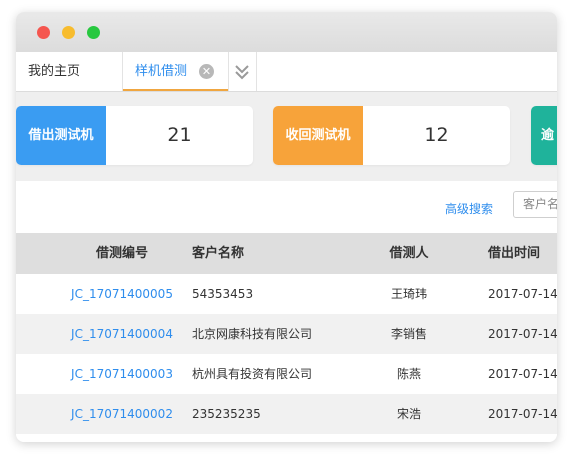 This screenshot has width=574, height=464. Describe the element at coordinates (226, 414) in the screenshot. I see `customer-name: 235235235` at that location.